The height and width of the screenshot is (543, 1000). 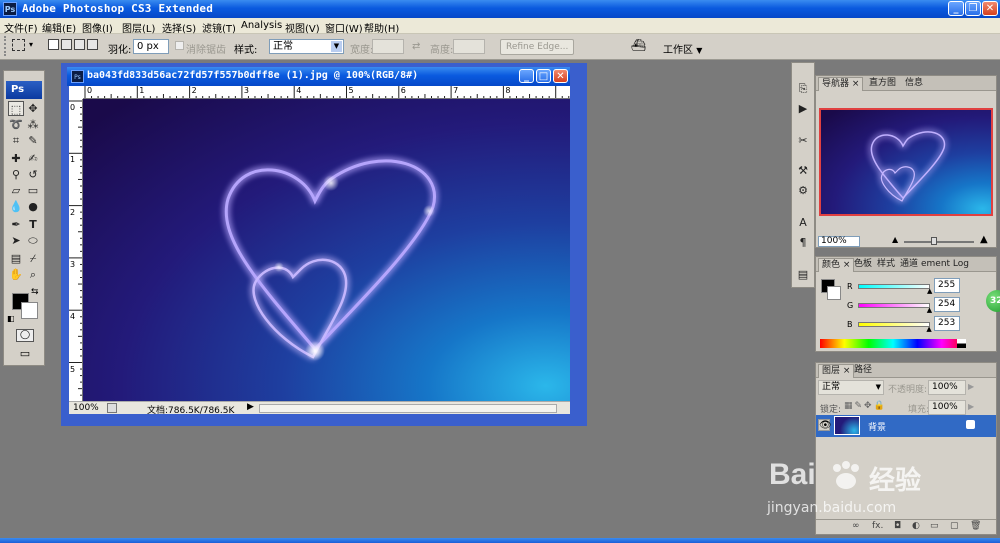 I want to click on b-slider, so click(x=894, y=324).